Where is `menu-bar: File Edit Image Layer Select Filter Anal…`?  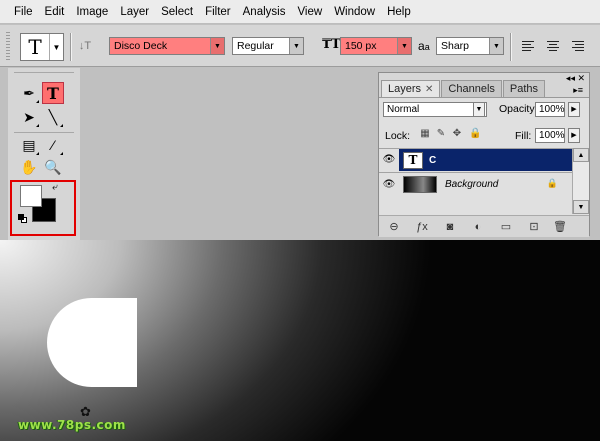
menu-bar: File Edit Image Layer Select Filter Anal… is located at coordinates (300, 12).